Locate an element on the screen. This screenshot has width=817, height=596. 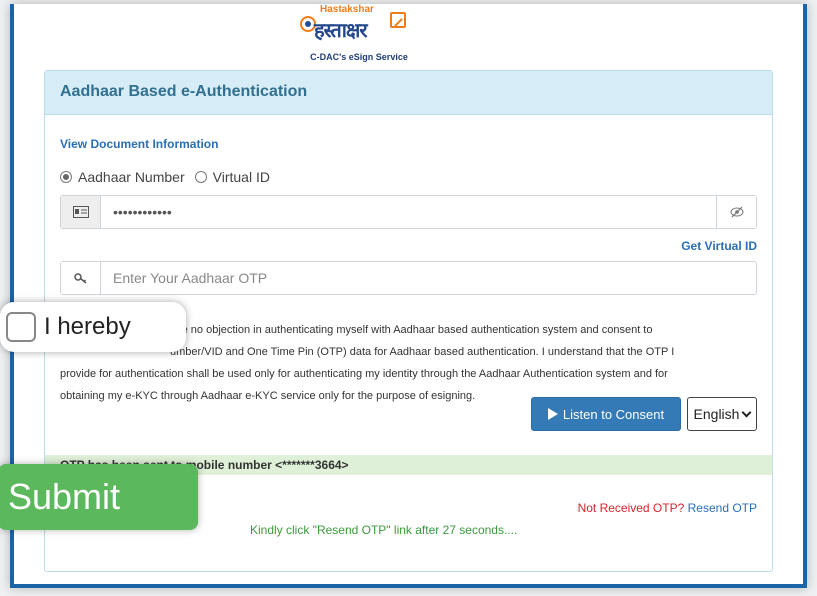
get-virtual-id-link: Get Virtual ID is located at coordinates (719, 246).